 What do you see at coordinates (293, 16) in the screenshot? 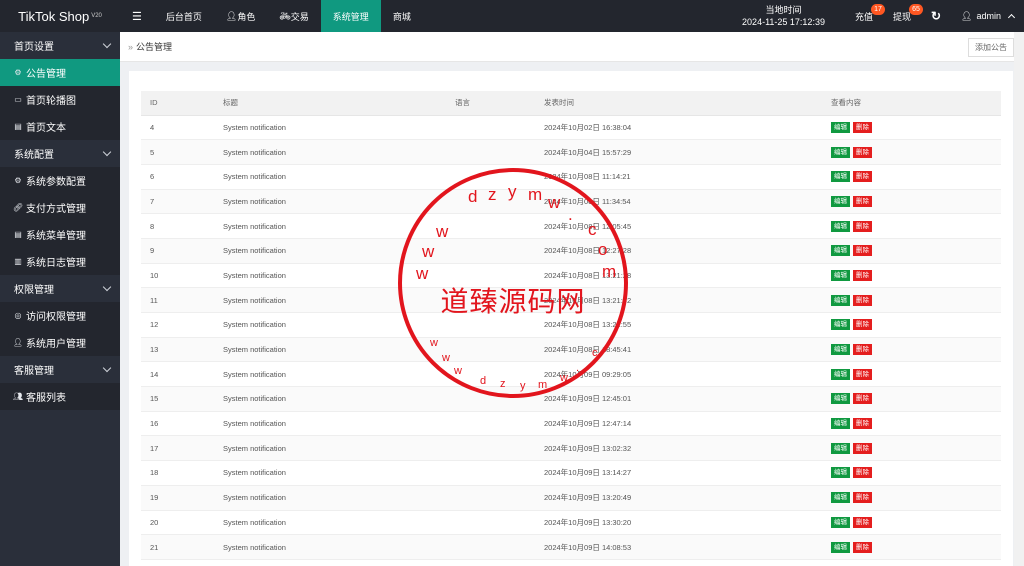
I see `top-nav-item-2: 🚲︎ 交易` at bounding box center [293, 16].